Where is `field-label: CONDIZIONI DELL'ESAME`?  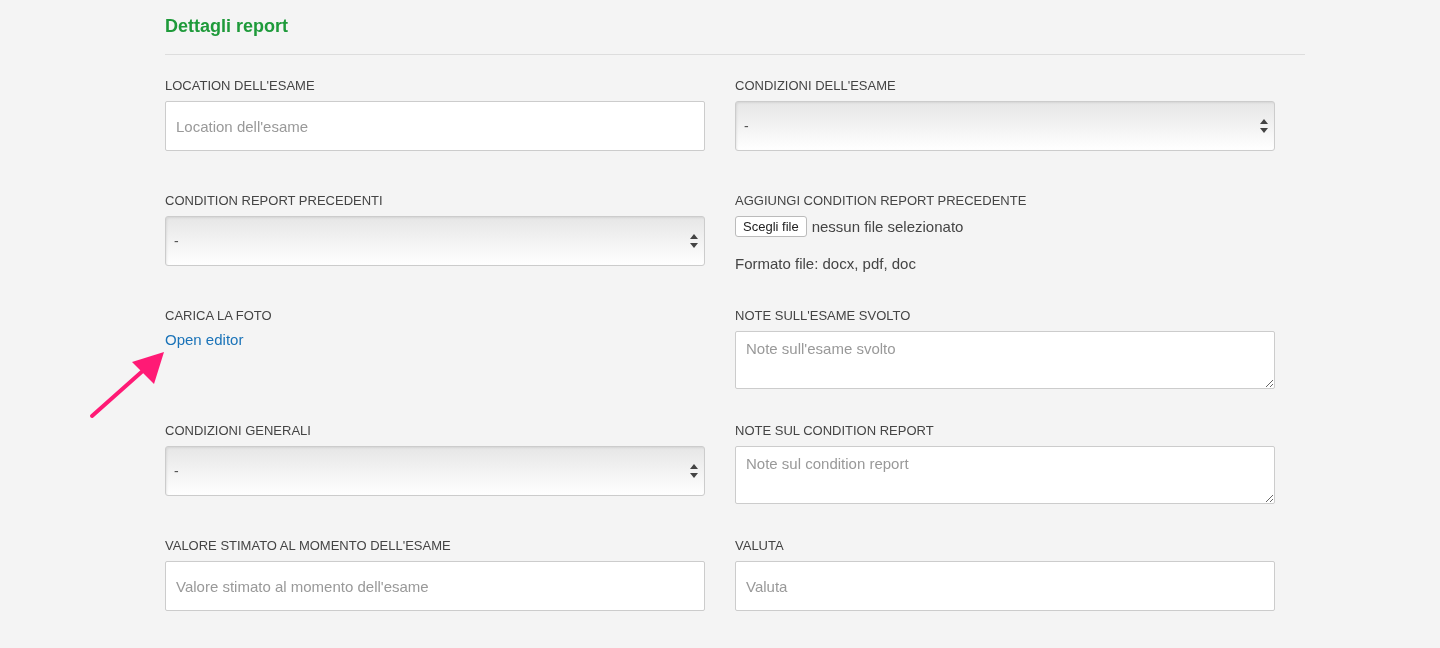
field-label: CONDIZIONI DELL'ESAME is located at coordinates (816, 86).